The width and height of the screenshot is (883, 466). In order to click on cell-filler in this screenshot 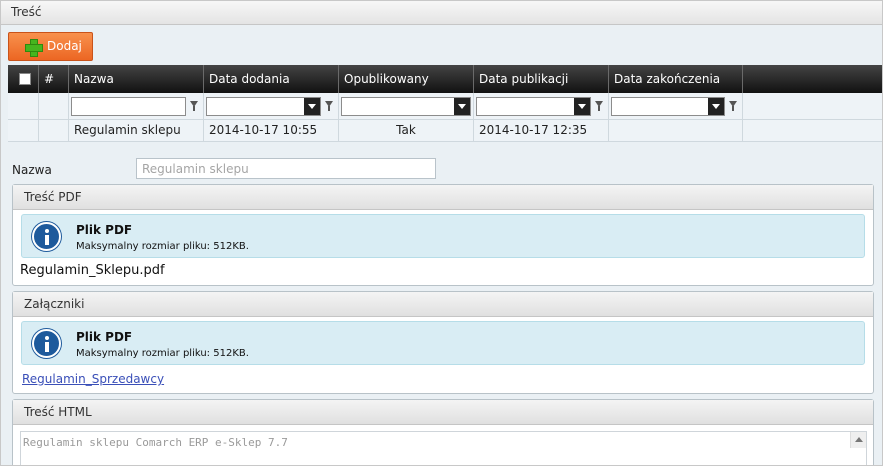, I will do `click(812, 130)`.